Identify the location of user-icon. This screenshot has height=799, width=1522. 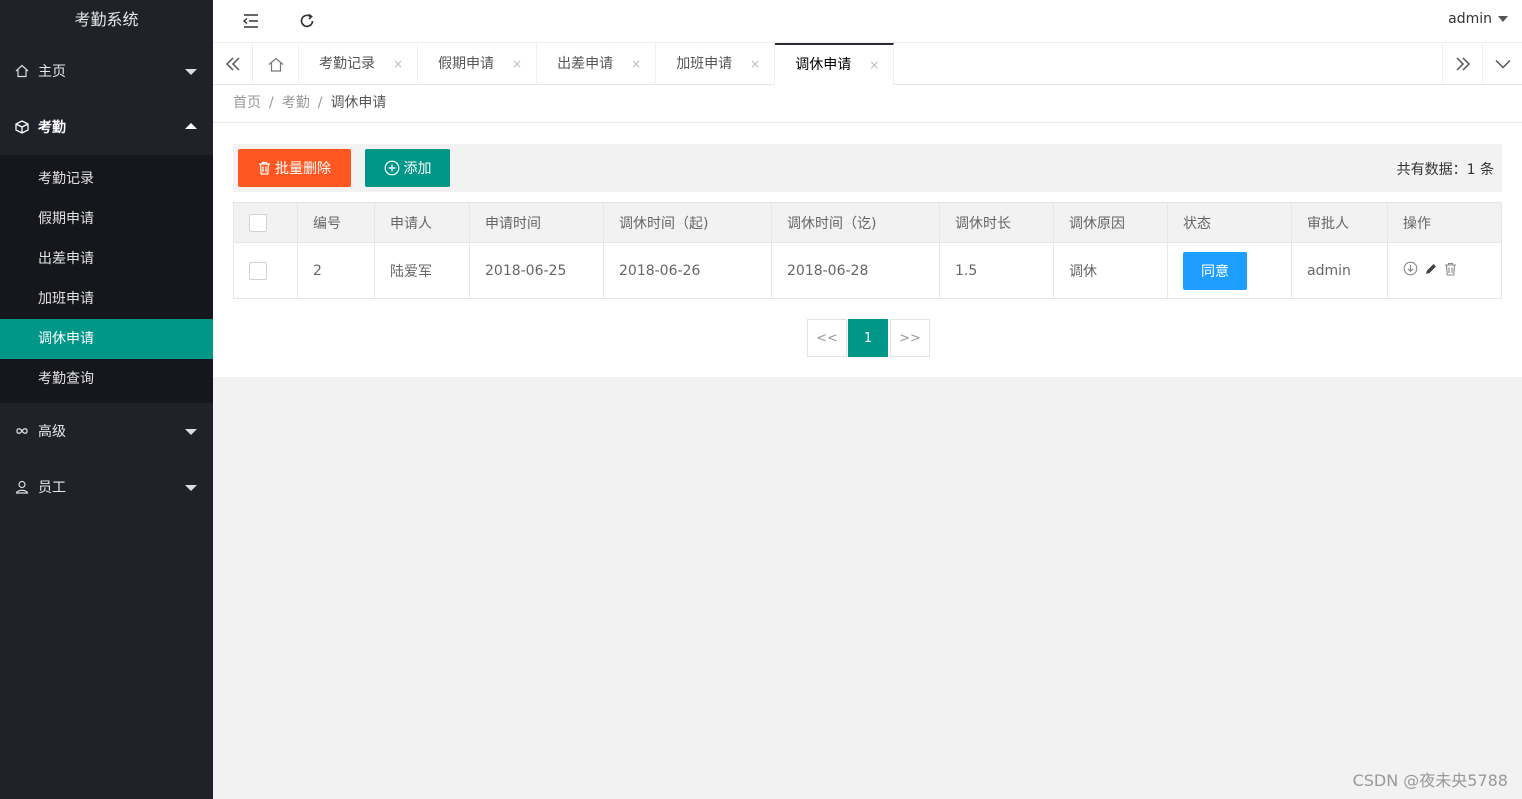
(22, 487).